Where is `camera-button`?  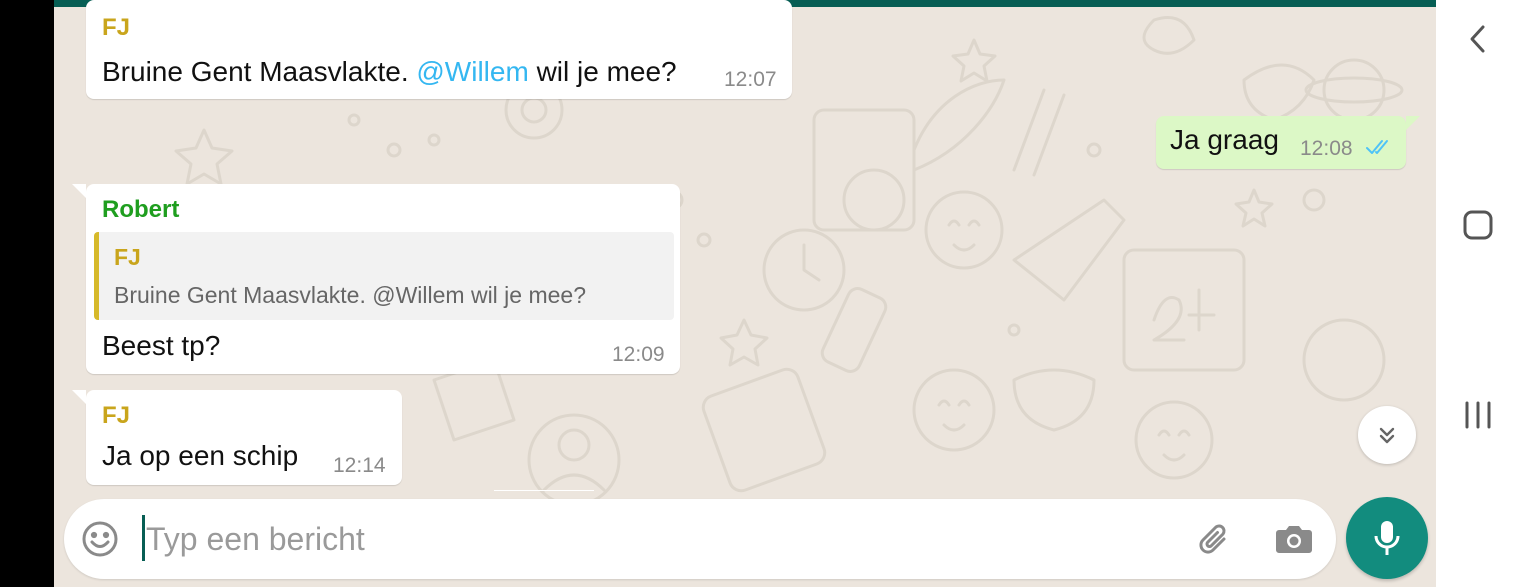
camera-button is located at coordinates (1294, 539).